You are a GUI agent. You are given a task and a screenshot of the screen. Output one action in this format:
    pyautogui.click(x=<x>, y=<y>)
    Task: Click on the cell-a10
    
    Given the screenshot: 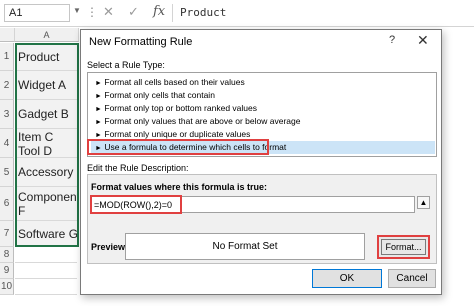 What is the action you would take?
    pyautogui.click(x=46, y=287)
    